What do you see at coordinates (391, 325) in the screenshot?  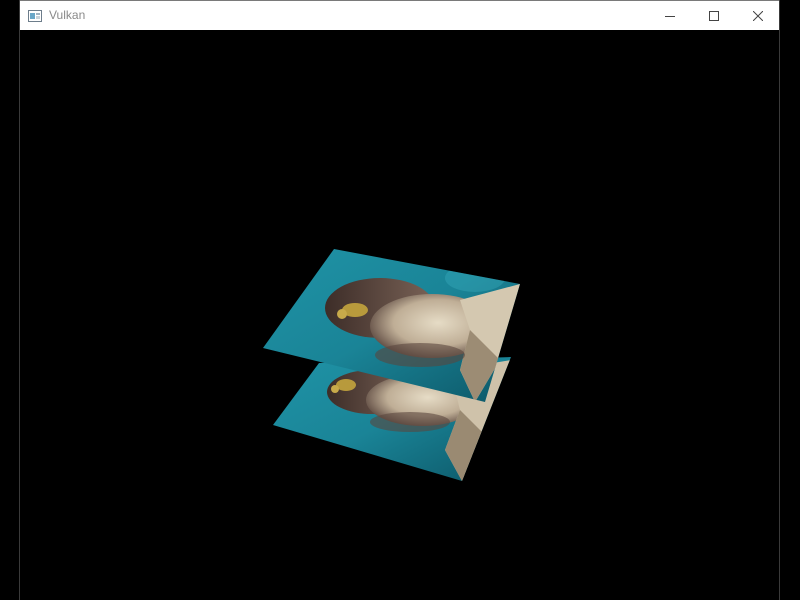 I see `upper-textured-quad` at bounding box center [391, 325].